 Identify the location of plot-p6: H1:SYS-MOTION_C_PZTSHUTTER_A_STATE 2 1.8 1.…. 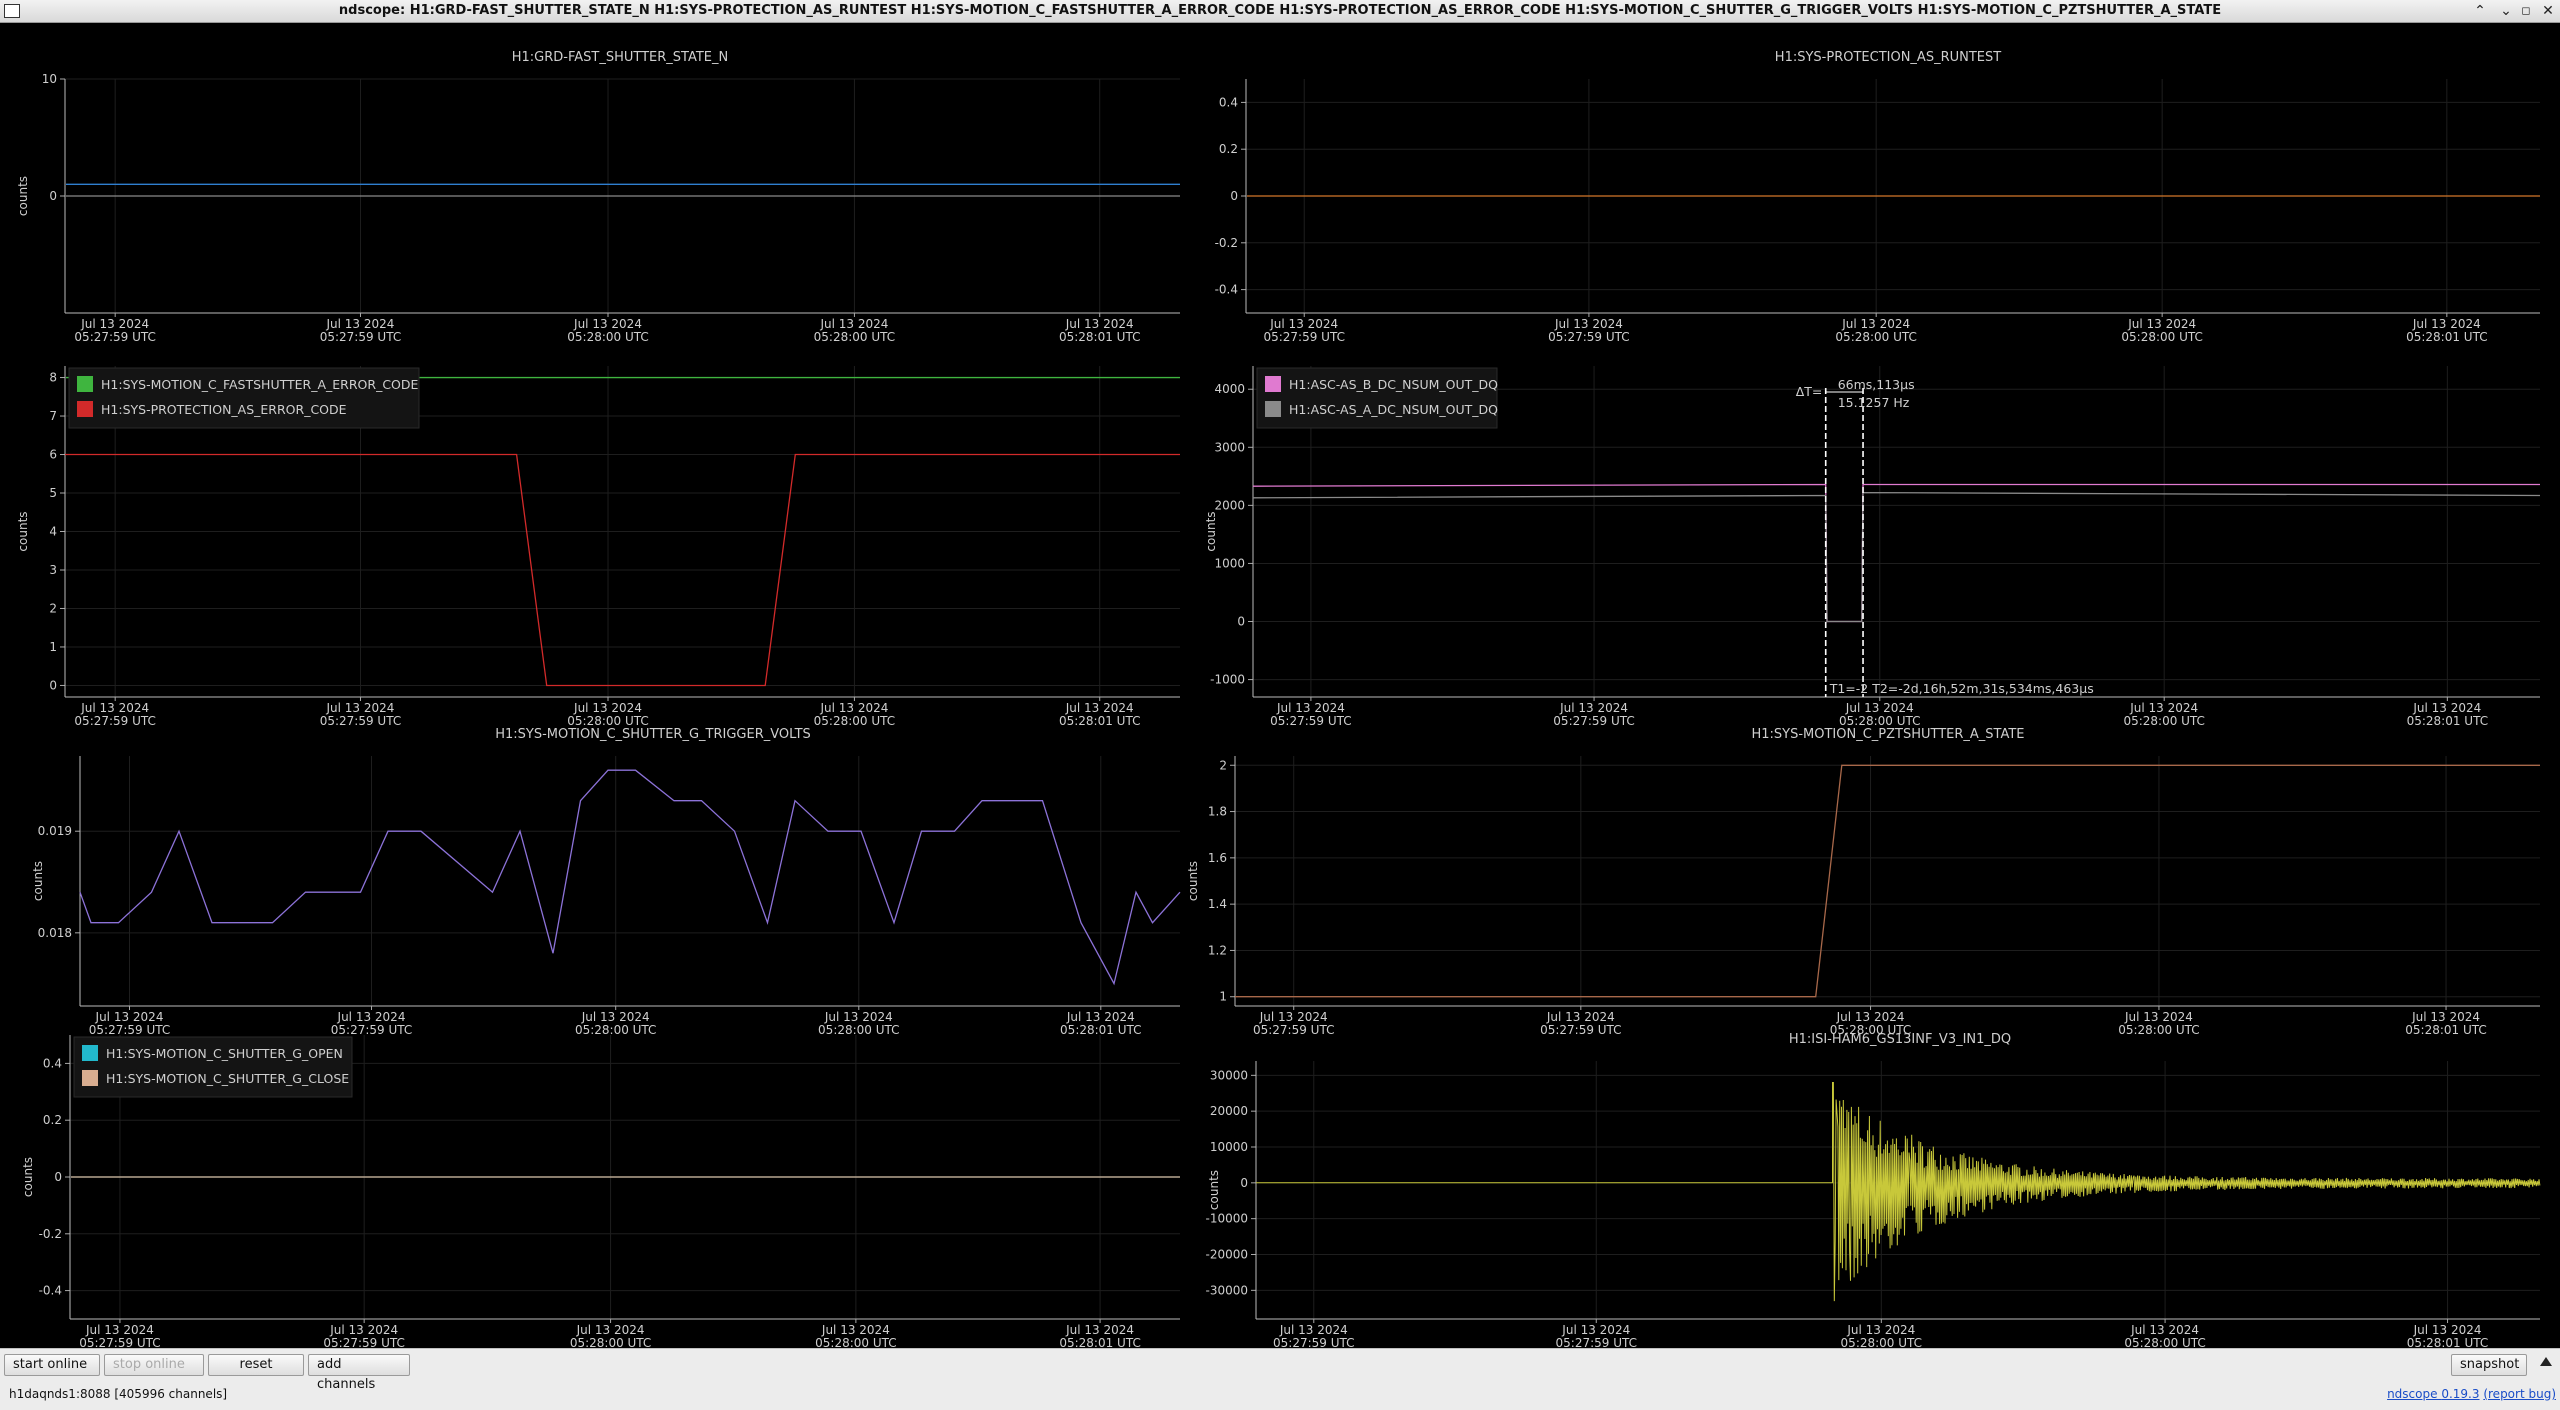
(1863, 882).